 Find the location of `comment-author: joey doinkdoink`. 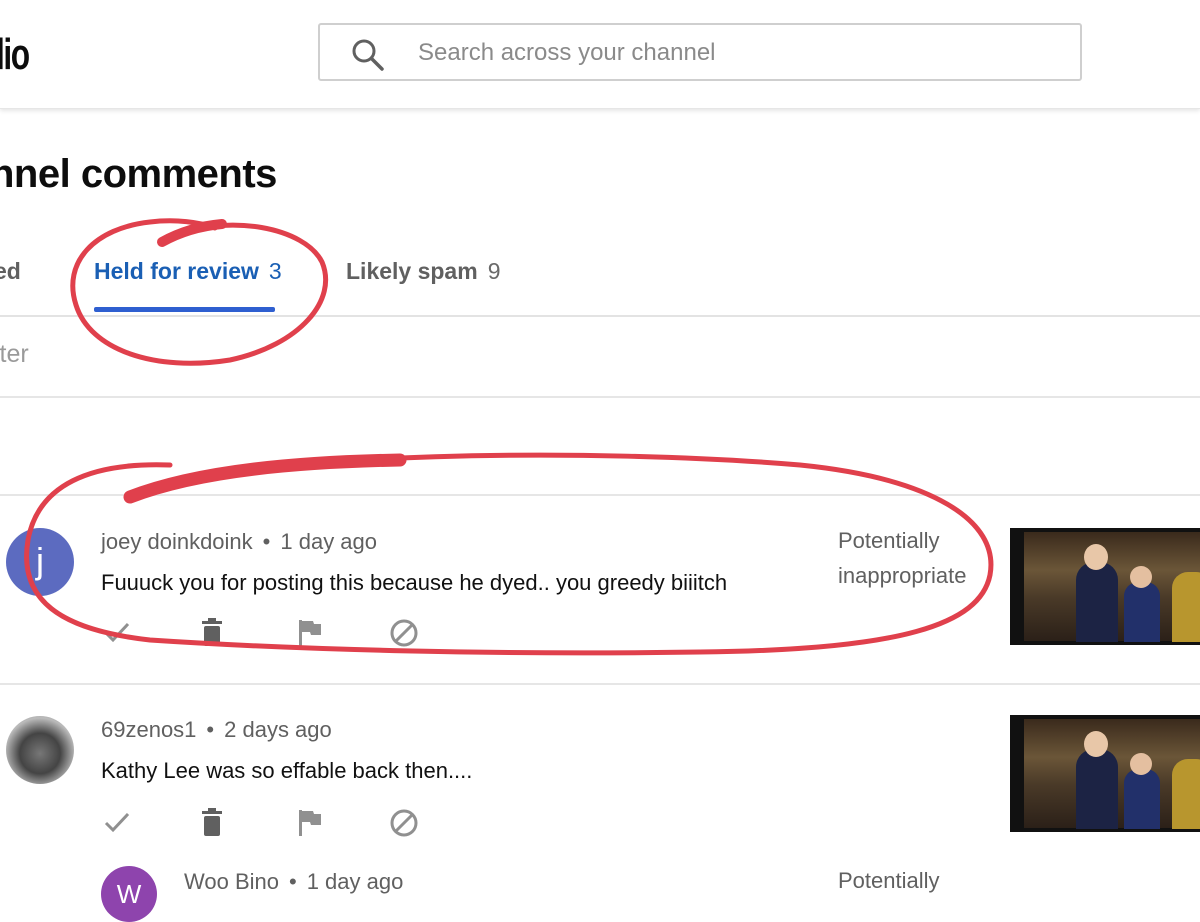

comment-author: joey doinkdoink is located at coordinates (177, 541).